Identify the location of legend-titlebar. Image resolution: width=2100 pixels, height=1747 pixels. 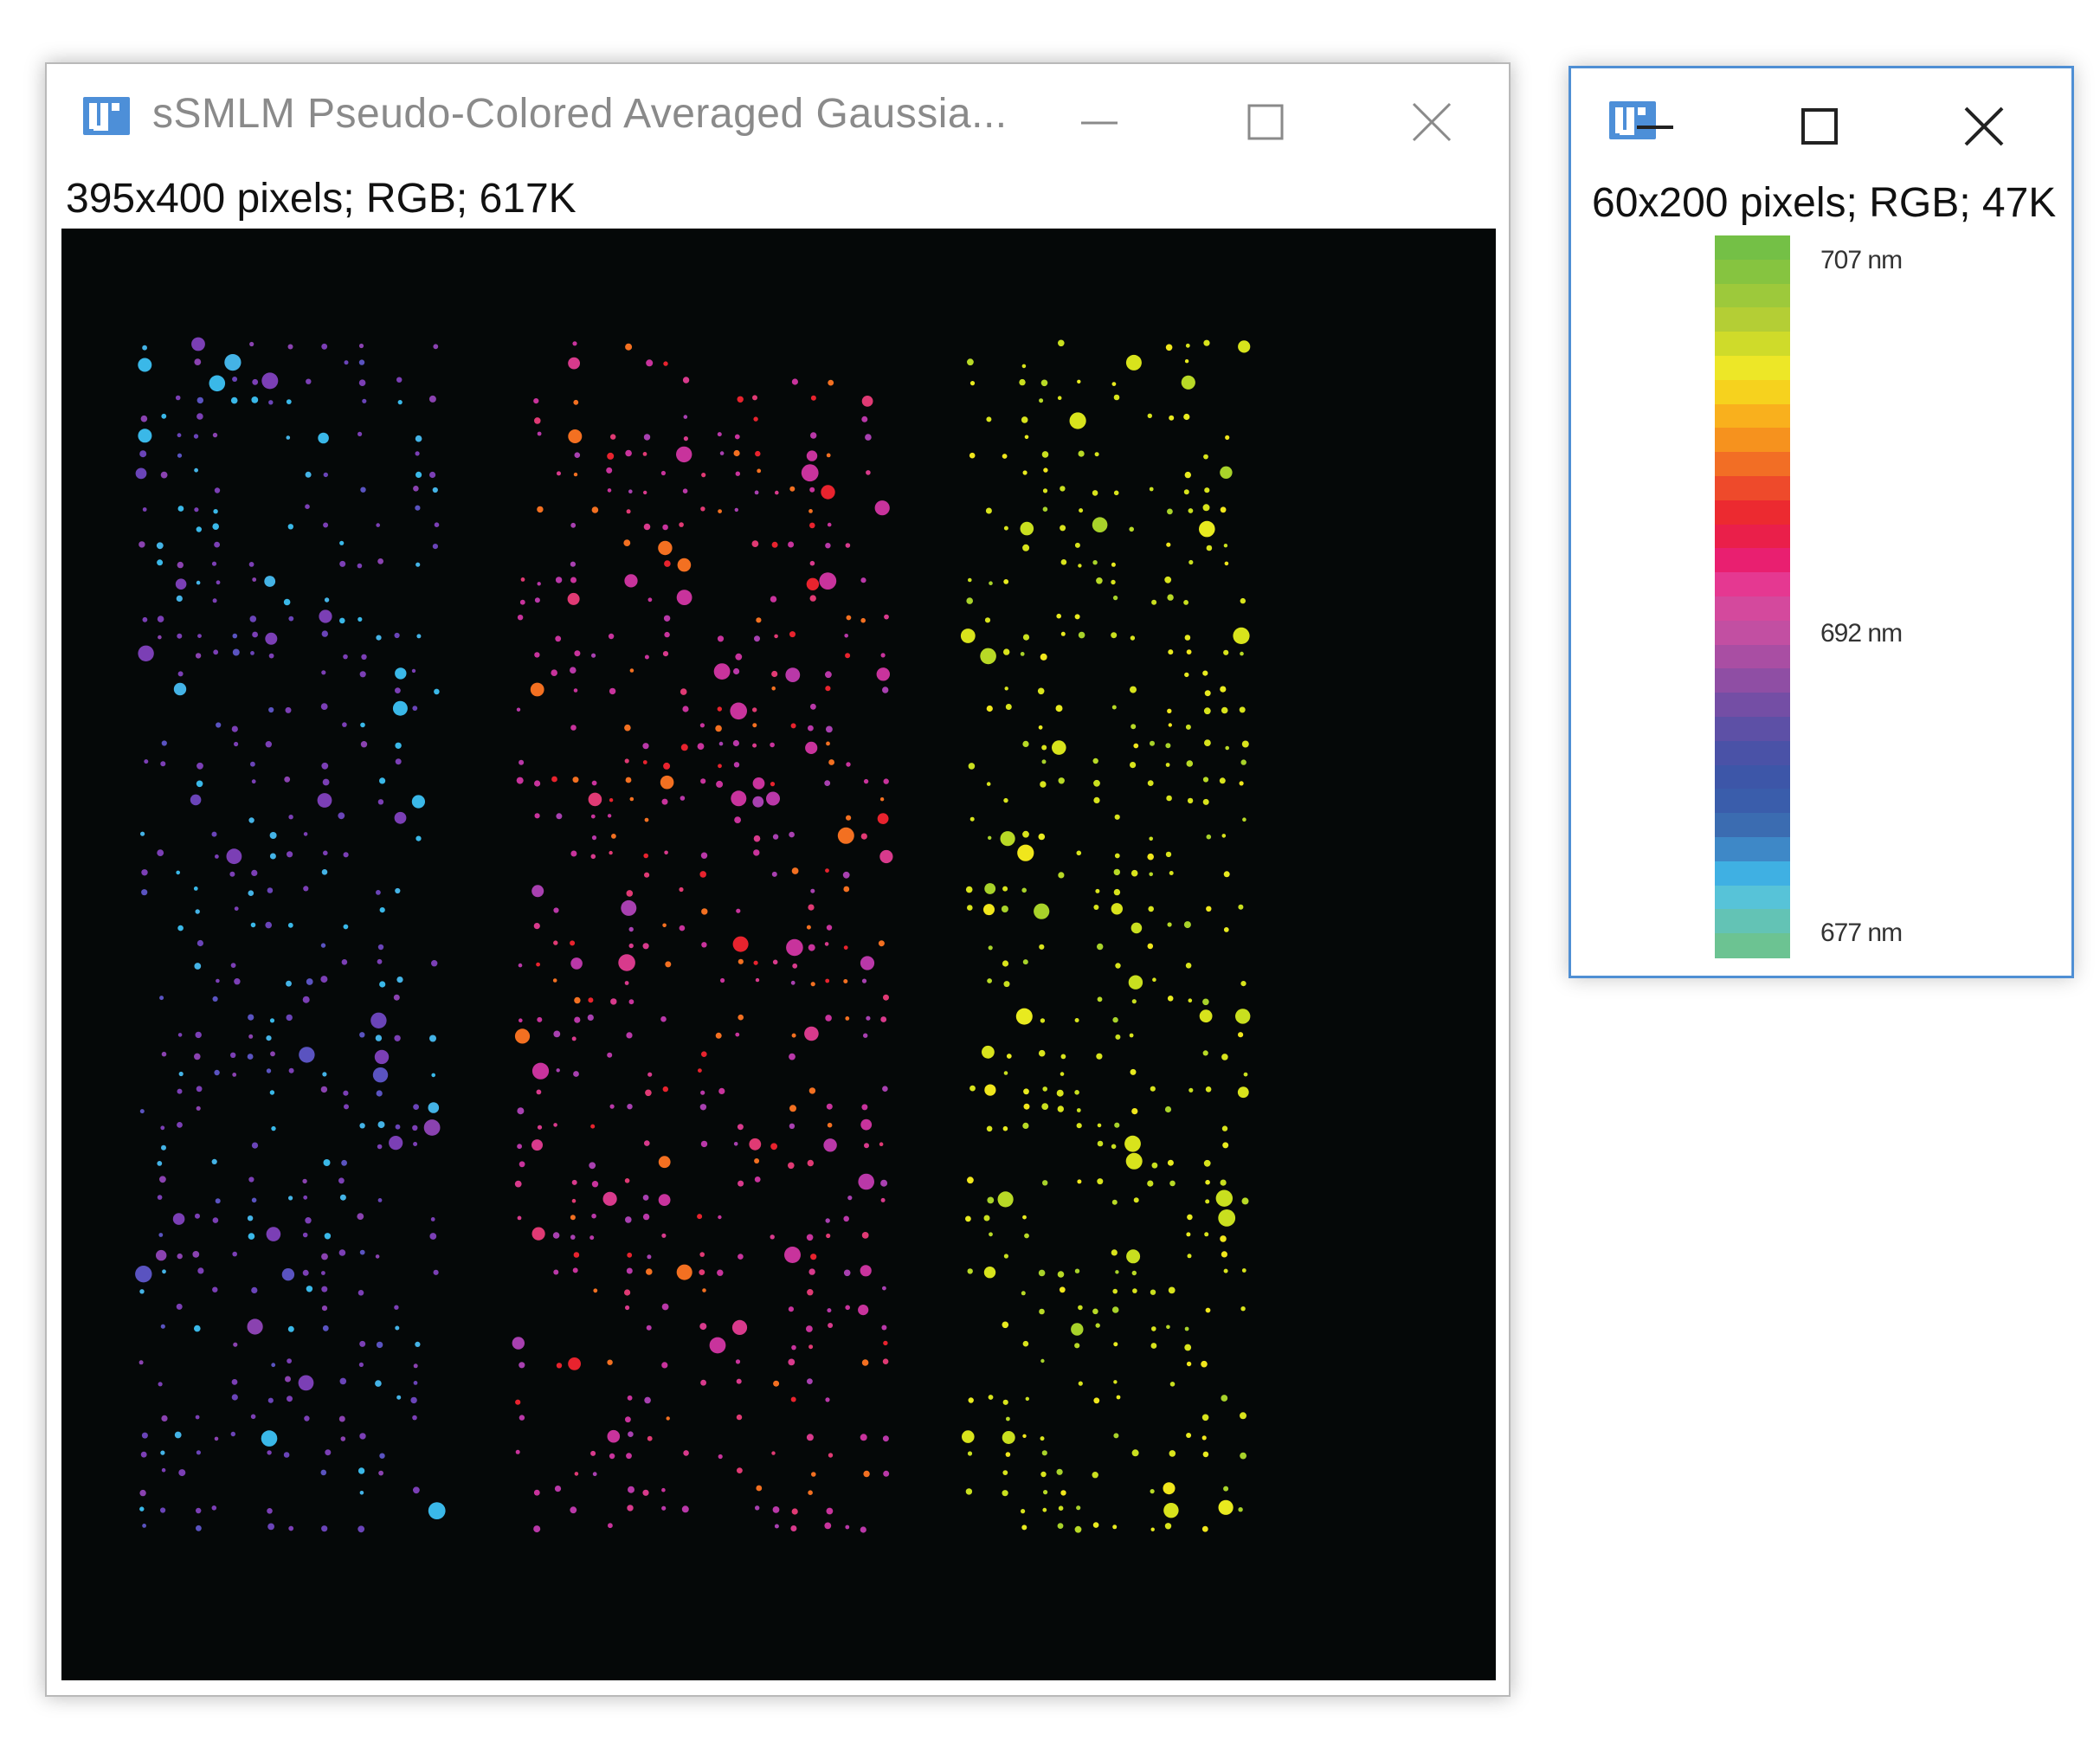
(1821, 120).